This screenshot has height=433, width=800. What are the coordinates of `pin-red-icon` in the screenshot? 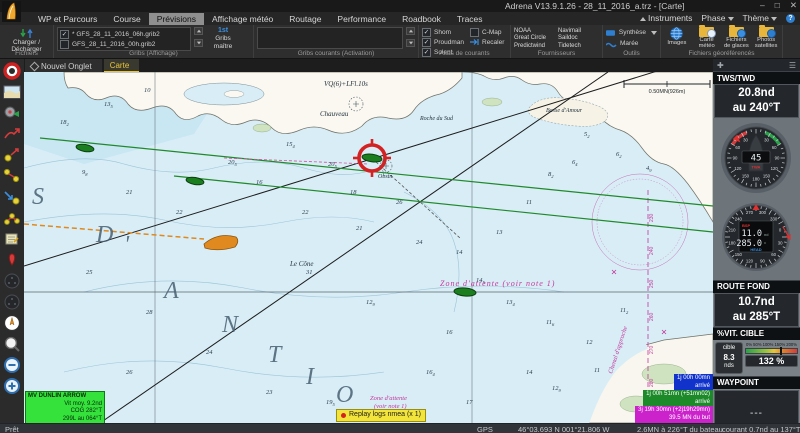 It's located at (12, 260).